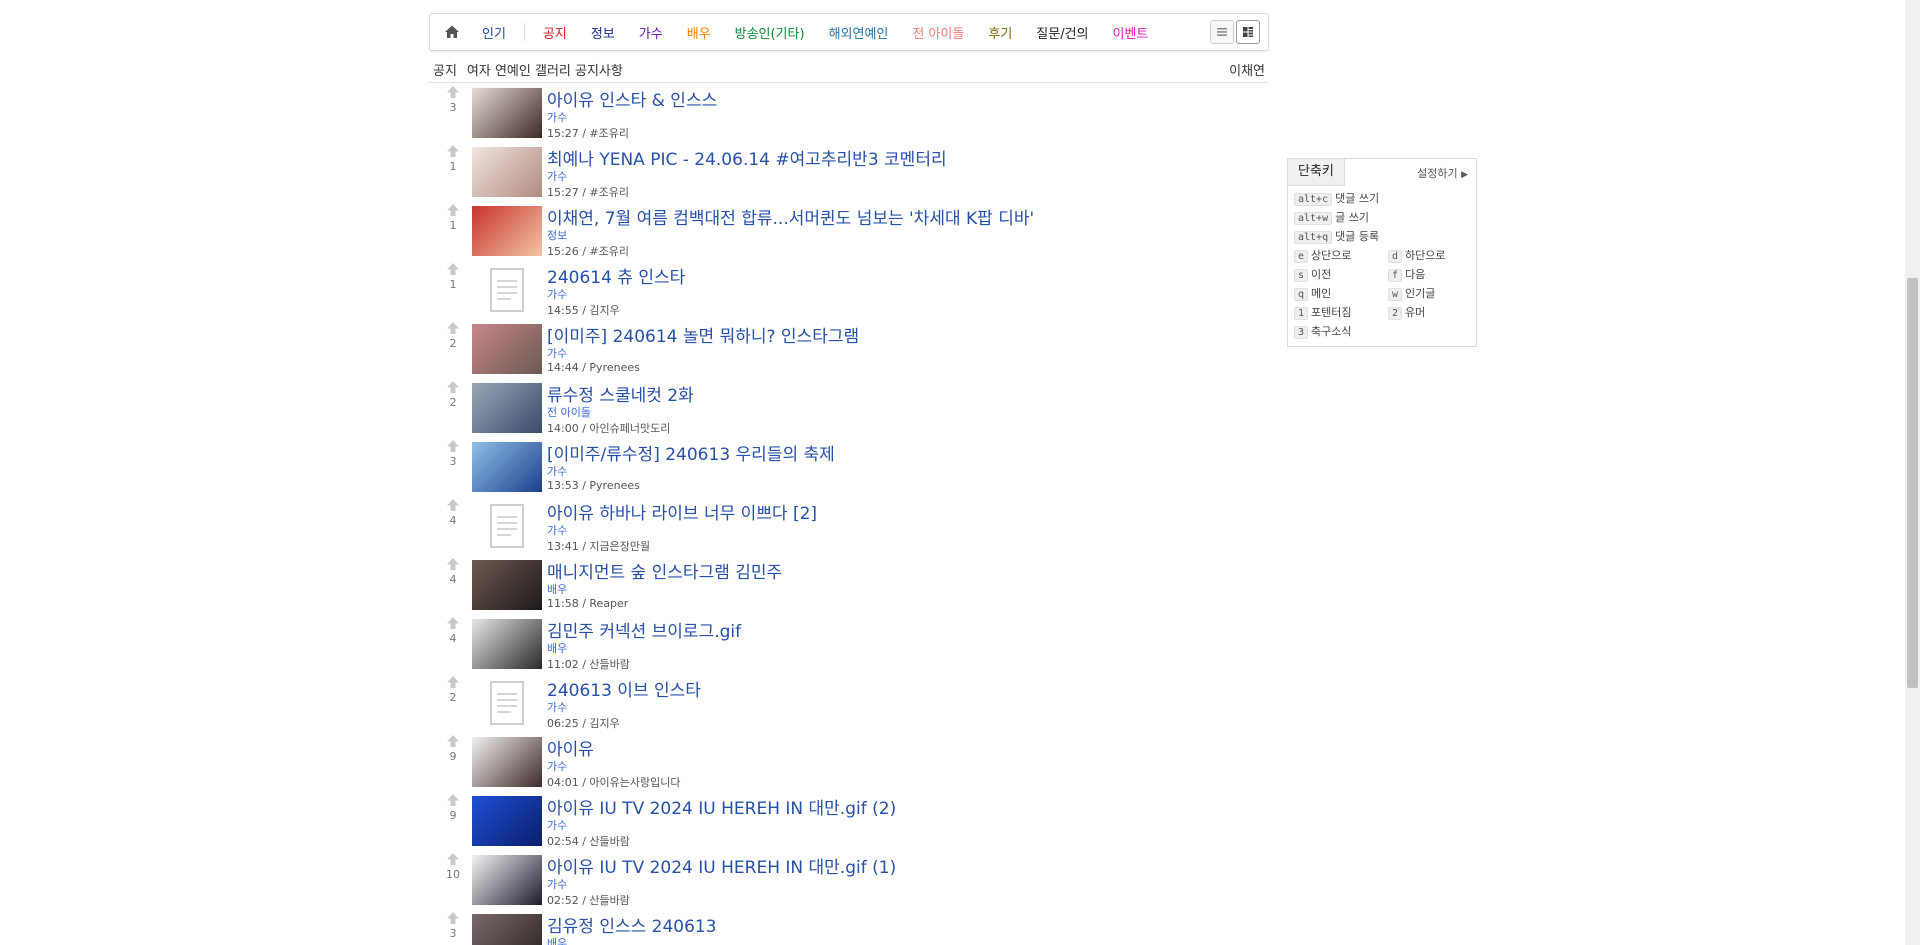 This screenshot has height=945, width=1920. I want to click on document-placeholder-icon, so click(507, 290).